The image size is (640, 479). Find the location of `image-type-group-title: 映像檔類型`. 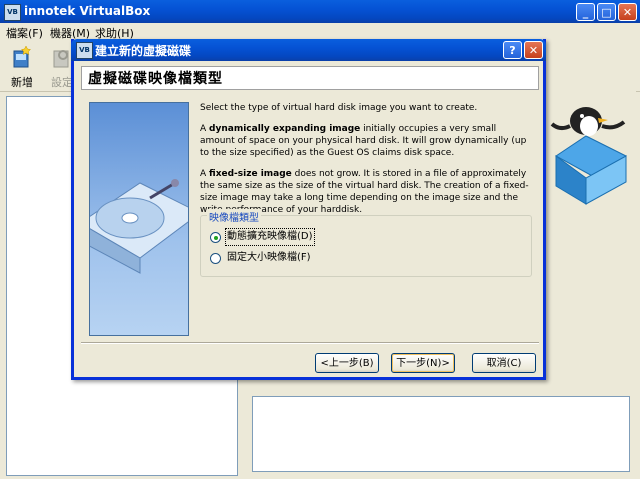

image-type-group-title: 映像檔類型 is located at coordinates (234, 216).